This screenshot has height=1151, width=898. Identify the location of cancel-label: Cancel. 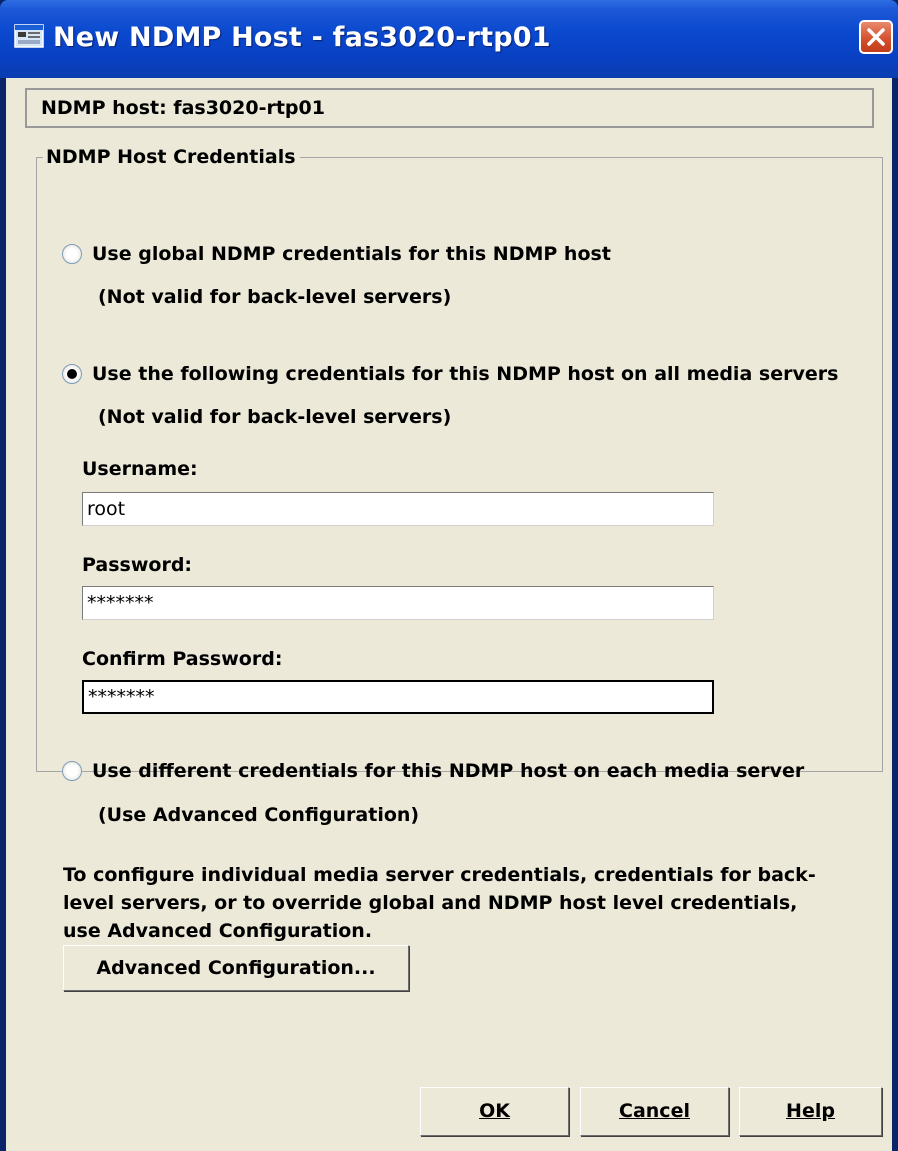
(654, 1111).